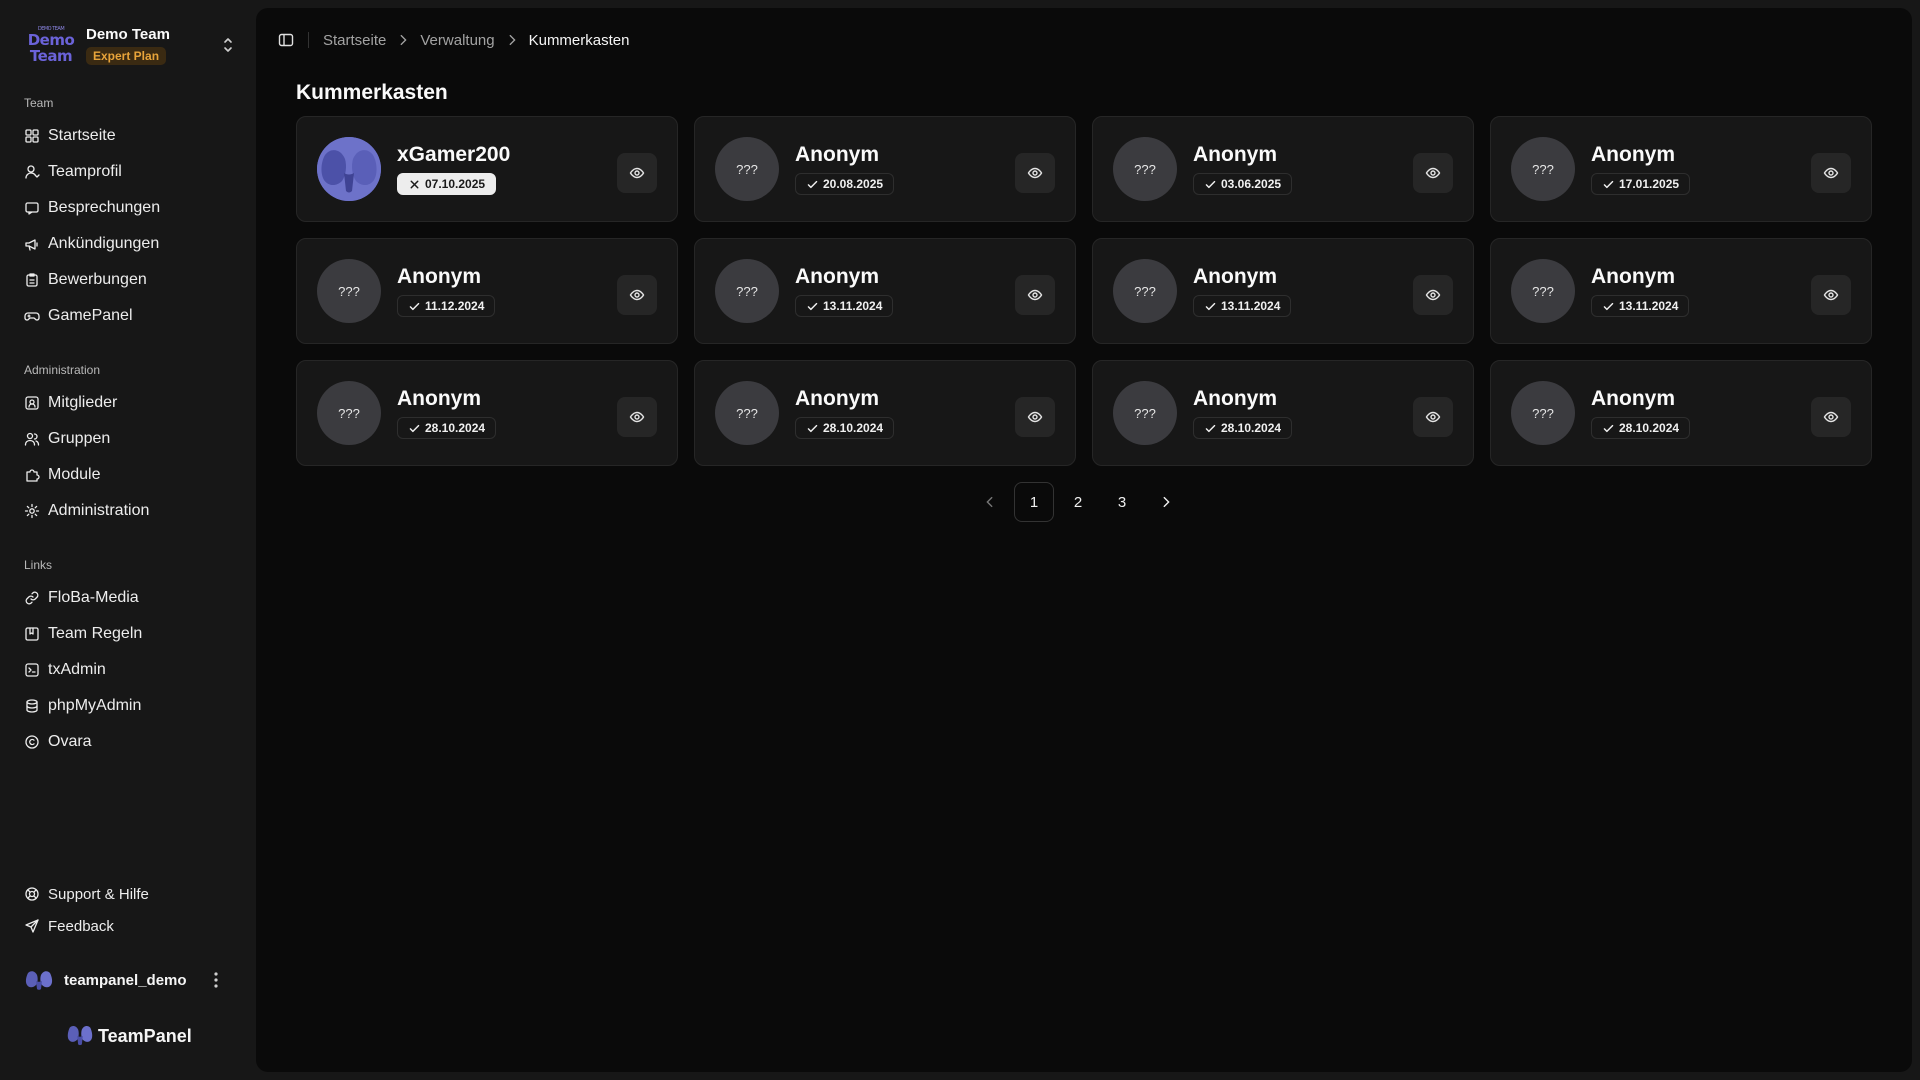 This screenshot has width=1920, height=1080. I want to click on submission-card: ??? Anonym 20.08.2025, so click(885, 169).